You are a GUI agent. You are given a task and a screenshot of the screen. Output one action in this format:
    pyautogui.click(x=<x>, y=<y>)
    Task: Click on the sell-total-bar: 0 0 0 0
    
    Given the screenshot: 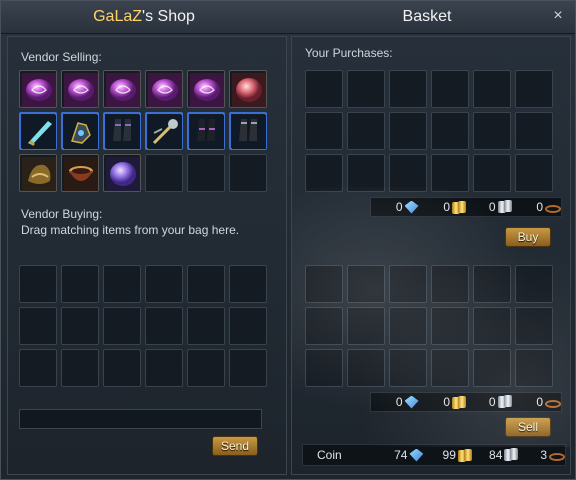 What is the action you would take?
    pyautogui.click(x=466, y=402)
    